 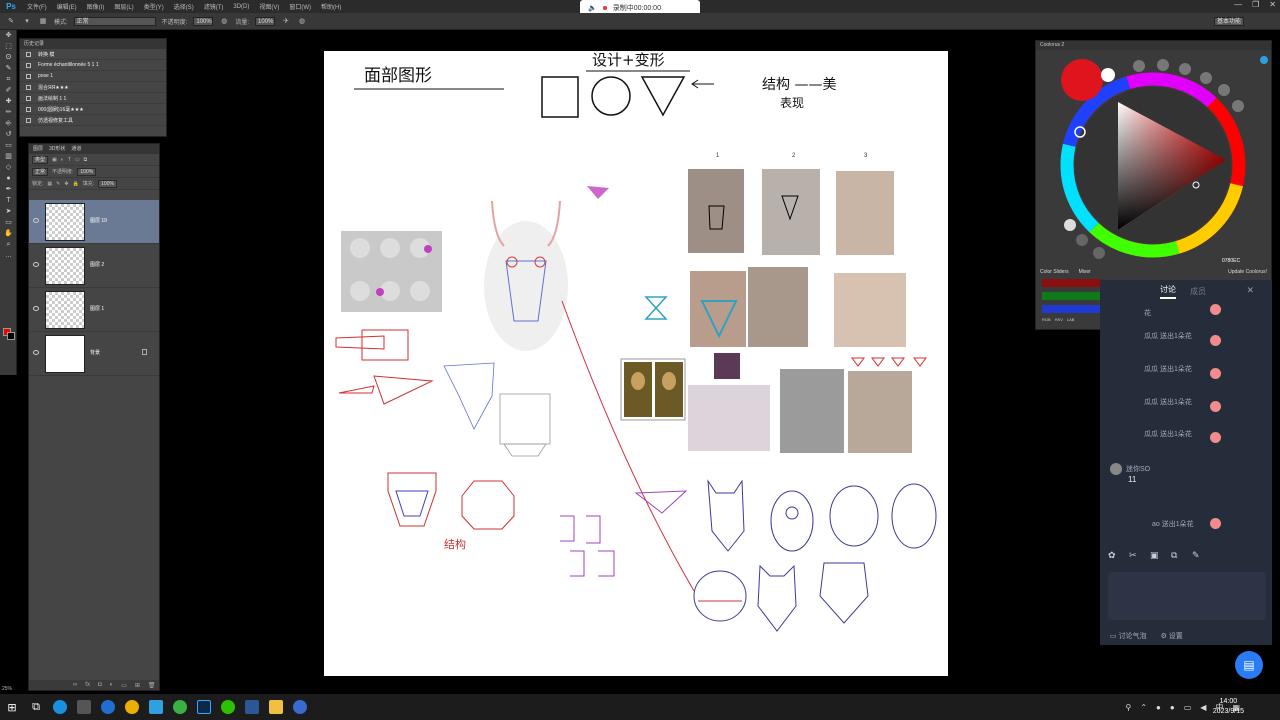 What do you see at coordinates (107, 183) in the screenshot?
I see `fill-input: 100%` at bounding box center [107, 183].